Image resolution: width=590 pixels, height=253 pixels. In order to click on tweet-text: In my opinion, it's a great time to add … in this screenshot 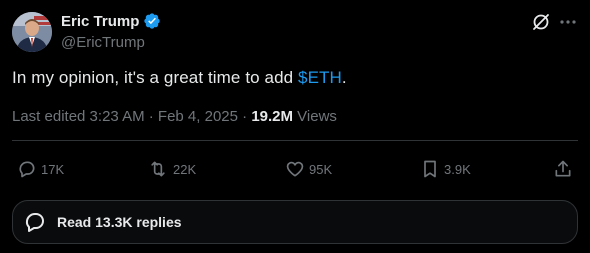, I will do `click(179, 78)`.